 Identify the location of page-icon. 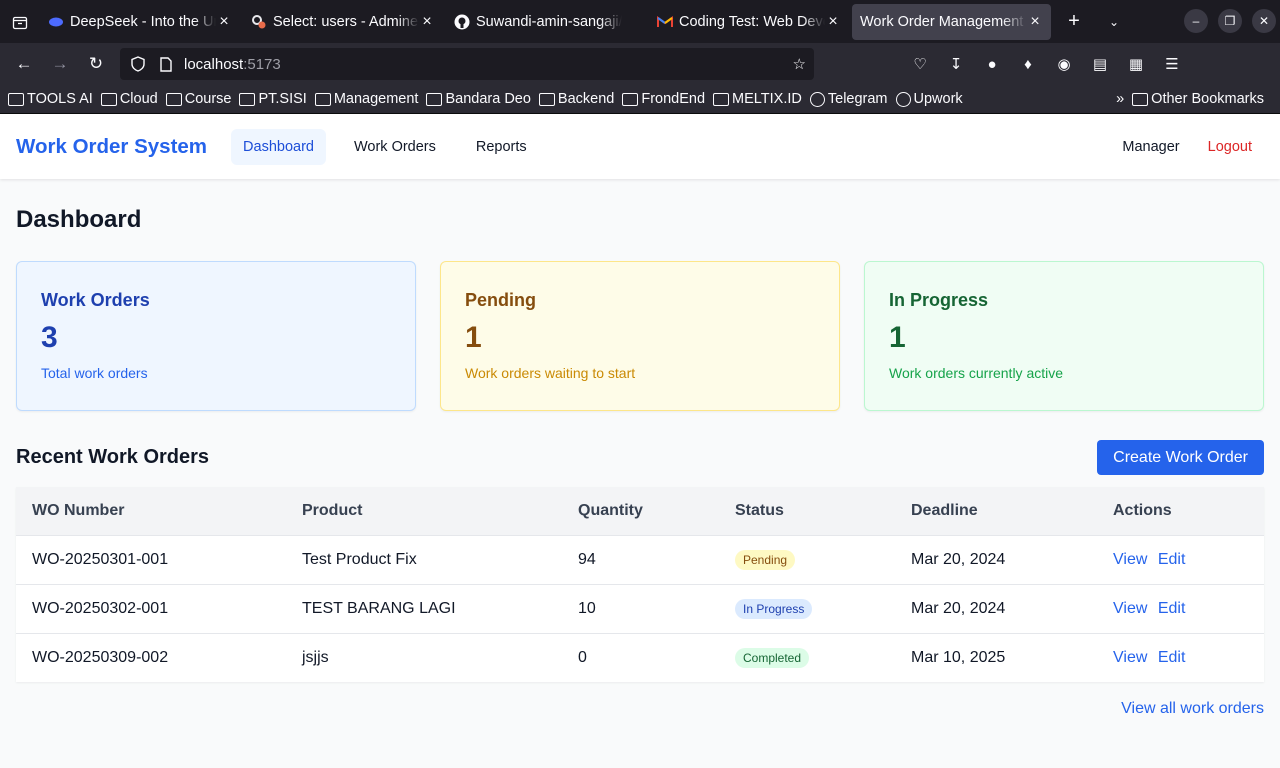
(166, 64).